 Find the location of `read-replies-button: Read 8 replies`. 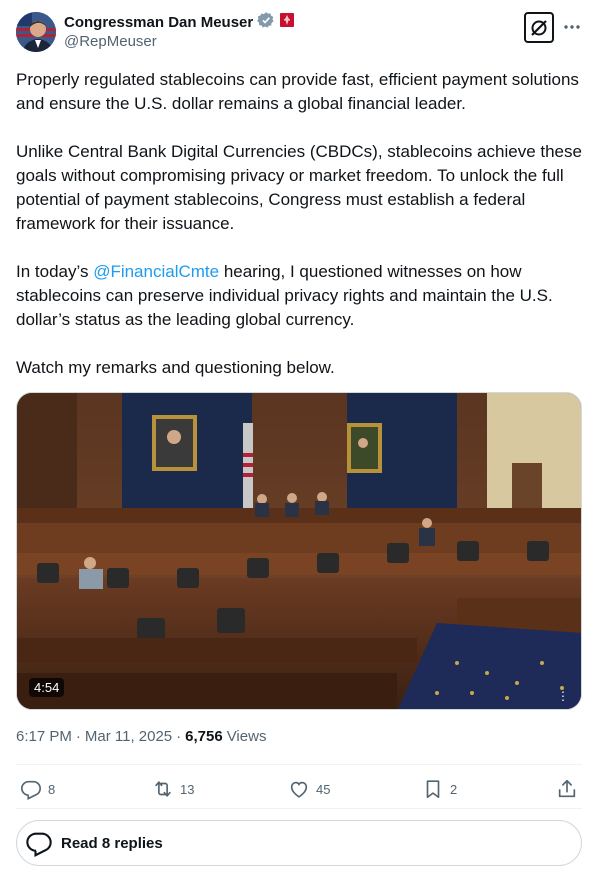

read-replies-button: Read 8 replies is located at coordinates (299, 843).